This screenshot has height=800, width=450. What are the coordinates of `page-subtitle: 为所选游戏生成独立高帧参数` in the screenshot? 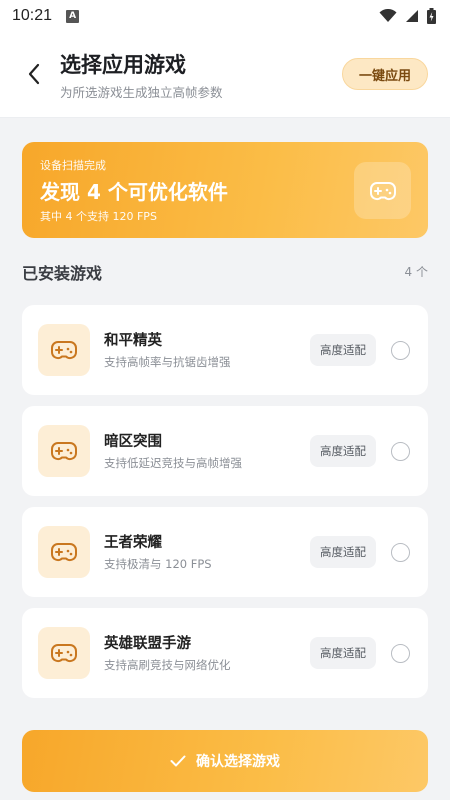 It's located at (141, 92).